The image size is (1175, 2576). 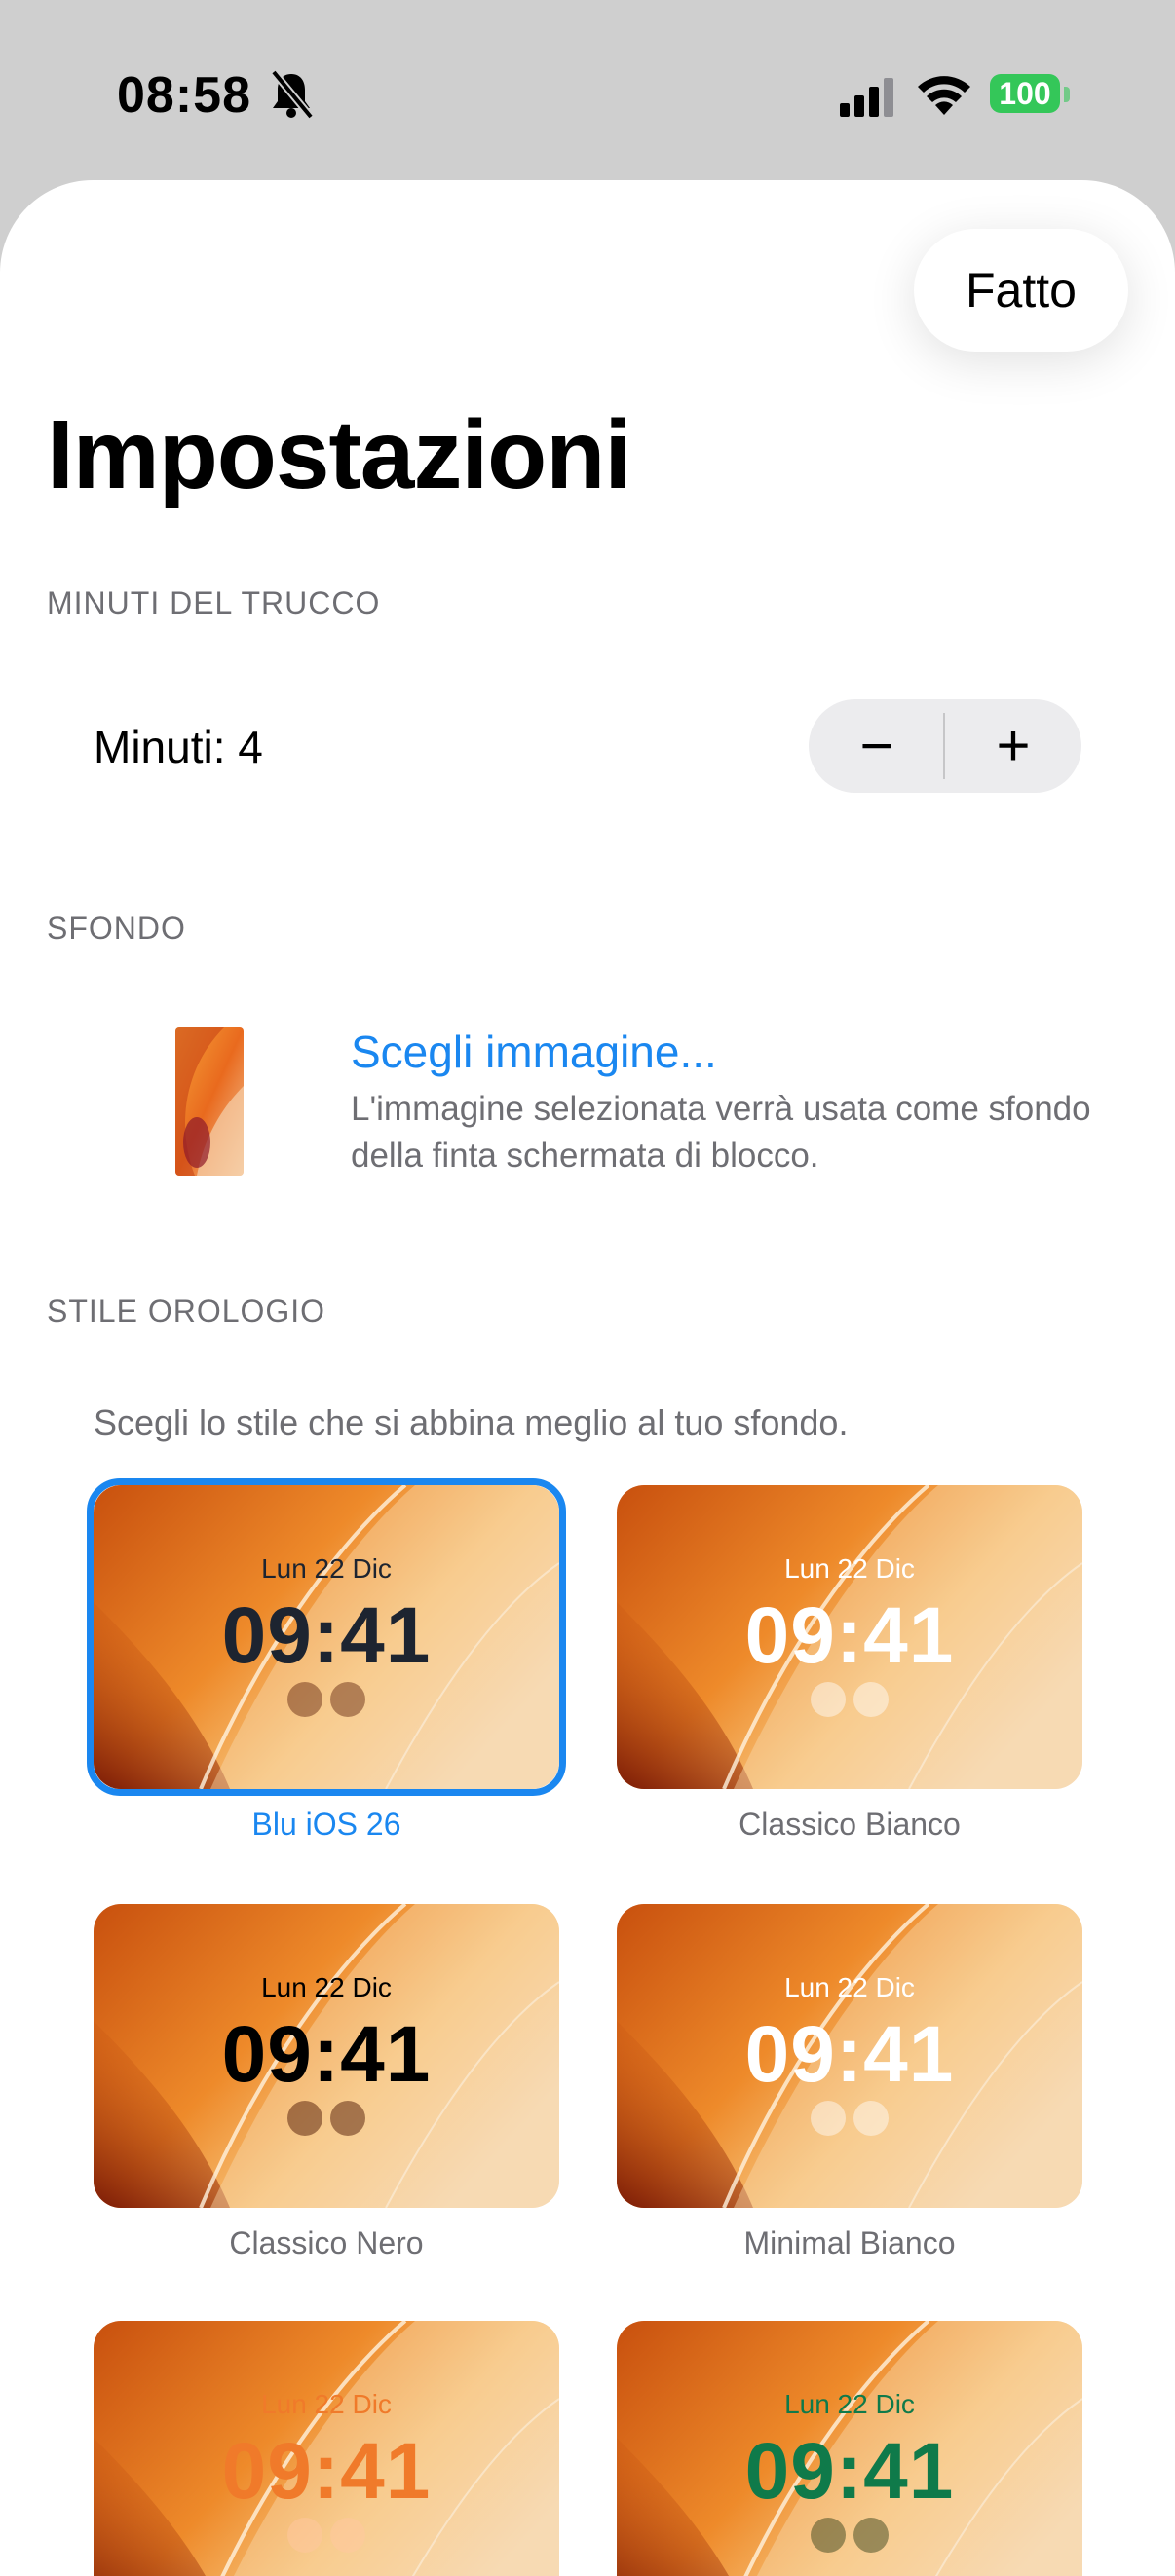 I want to click on cellular-signal-icon, so click(x=866, y=97).